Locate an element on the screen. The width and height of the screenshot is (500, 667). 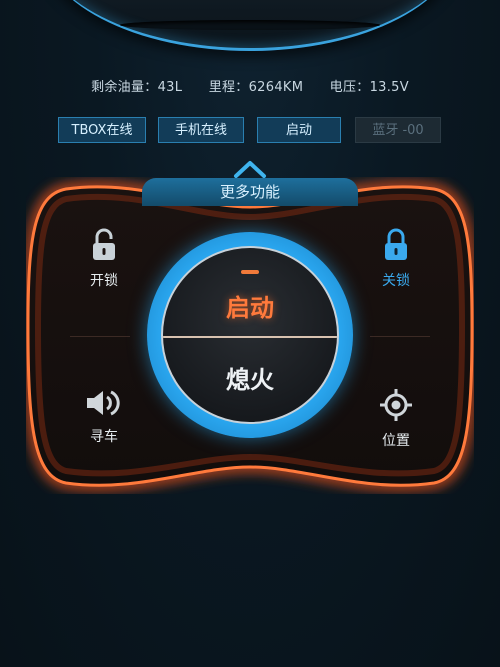
voltage: 电压：13.5V is located at coordinates (369, 87).